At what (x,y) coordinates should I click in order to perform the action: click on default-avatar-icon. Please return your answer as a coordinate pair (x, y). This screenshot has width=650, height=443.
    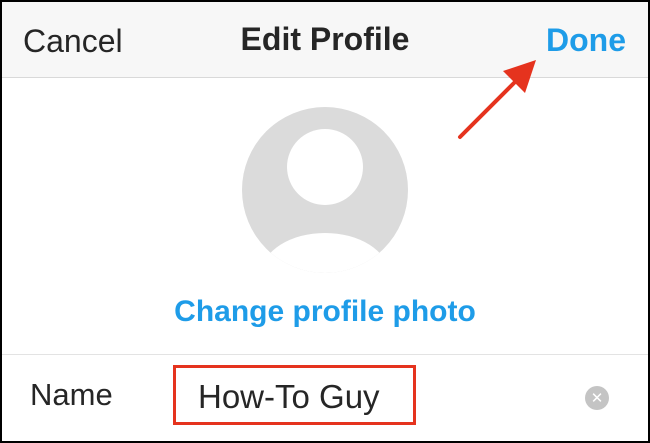
    Looking at the image, I should click on (325, 201).